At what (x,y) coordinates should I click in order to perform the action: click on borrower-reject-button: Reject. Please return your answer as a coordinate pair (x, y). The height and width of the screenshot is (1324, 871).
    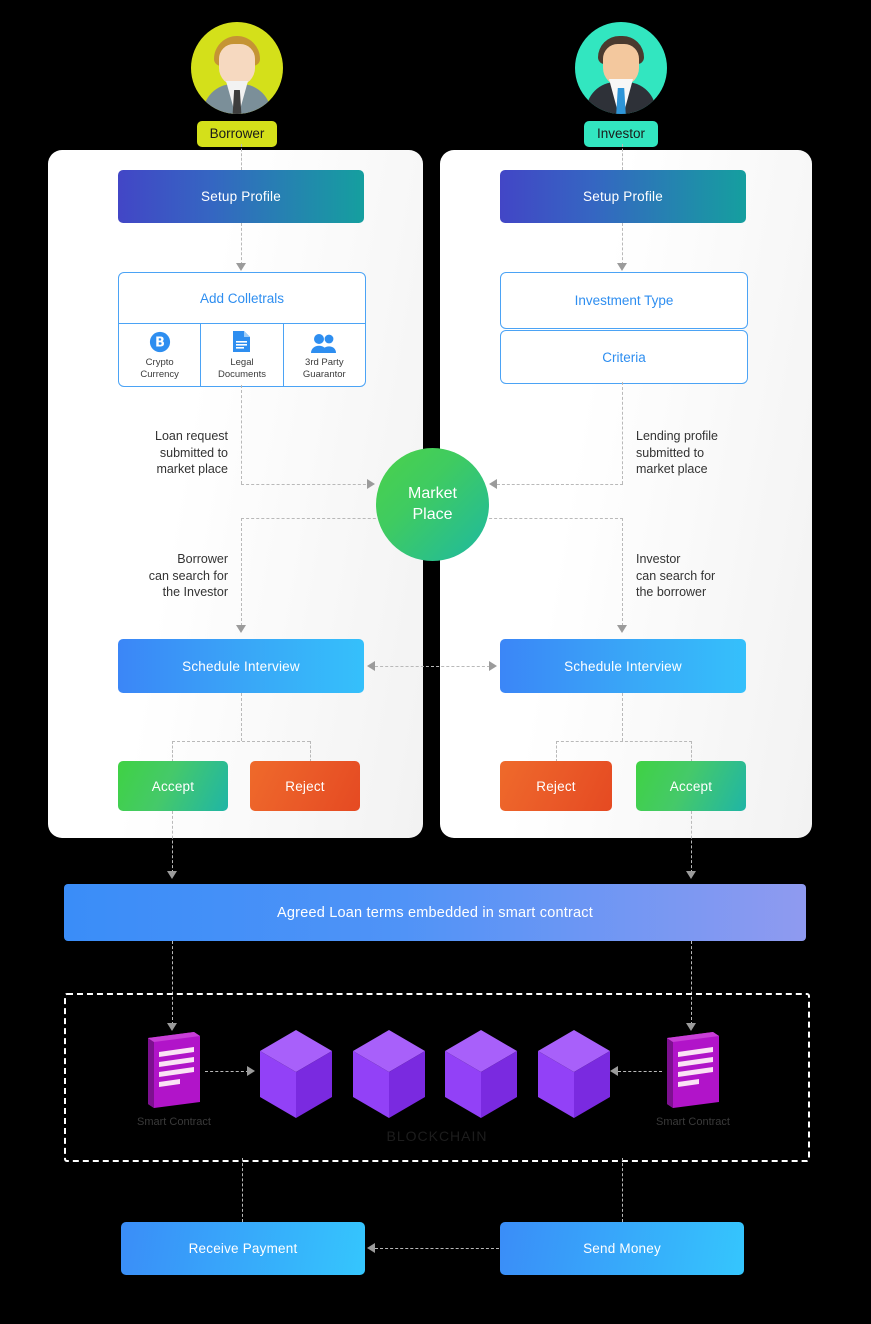
    Looking at the image, I should click on (305, 786).